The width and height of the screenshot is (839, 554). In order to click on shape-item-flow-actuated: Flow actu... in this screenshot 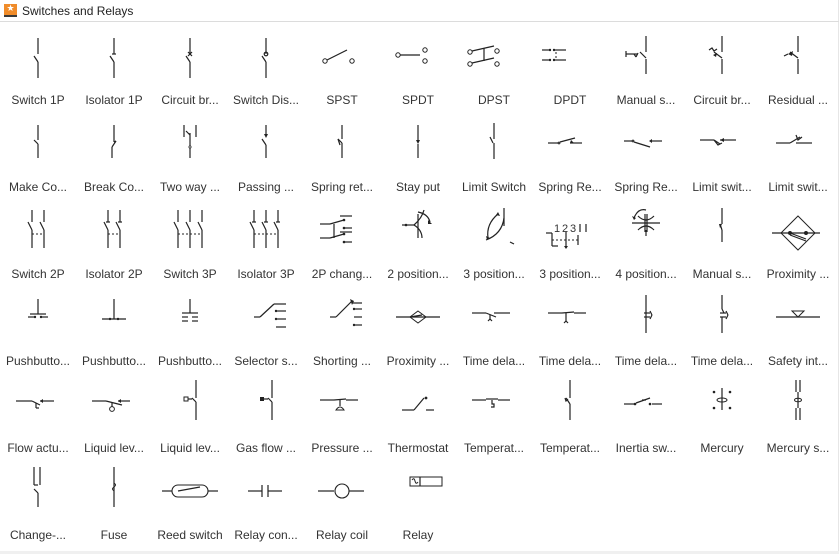, I will do `click(38, 414)`.